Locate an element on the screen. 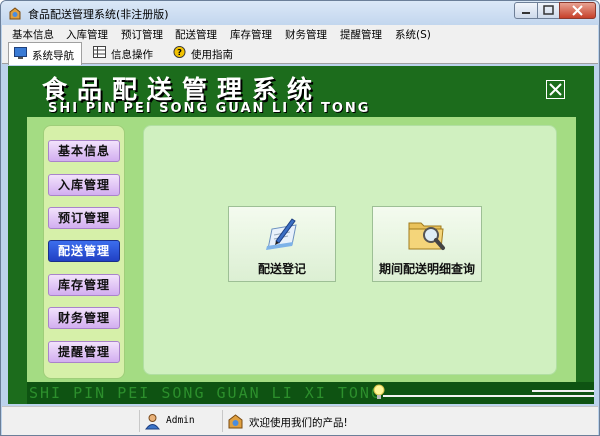 The height and width of the screenshot is (436, 600). module-nav-panel: 基本信息 入库管理 预订管理 配送管理 库存管理 财务管理 提醒管理 is located at coordinates (84, 252).